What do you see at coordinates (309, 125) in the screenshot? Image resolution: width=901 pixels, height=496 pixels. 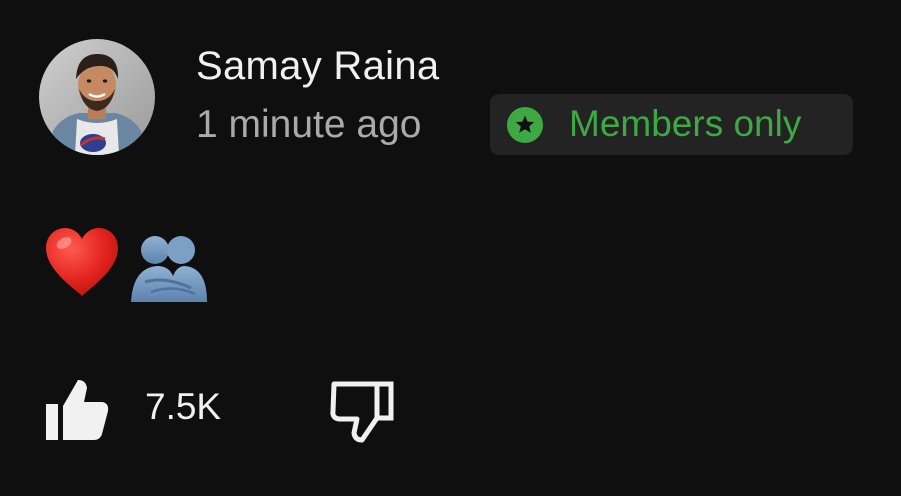 I see `post-timestamp: 1 minute ago` at bounding box center [309, 125].